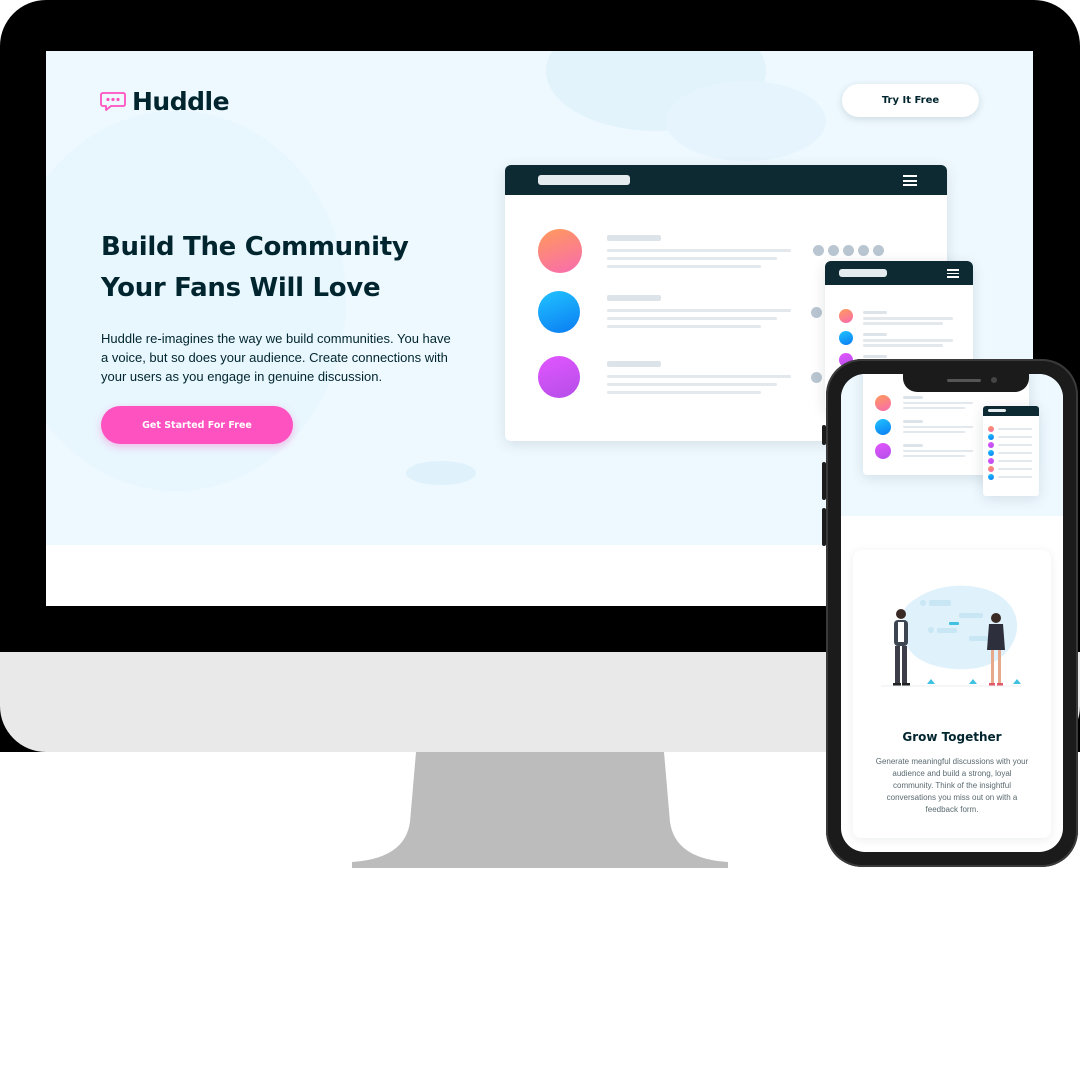 The image size is (1080, 1080). I want to click on card-title: Grow Together, so click(952, 737).